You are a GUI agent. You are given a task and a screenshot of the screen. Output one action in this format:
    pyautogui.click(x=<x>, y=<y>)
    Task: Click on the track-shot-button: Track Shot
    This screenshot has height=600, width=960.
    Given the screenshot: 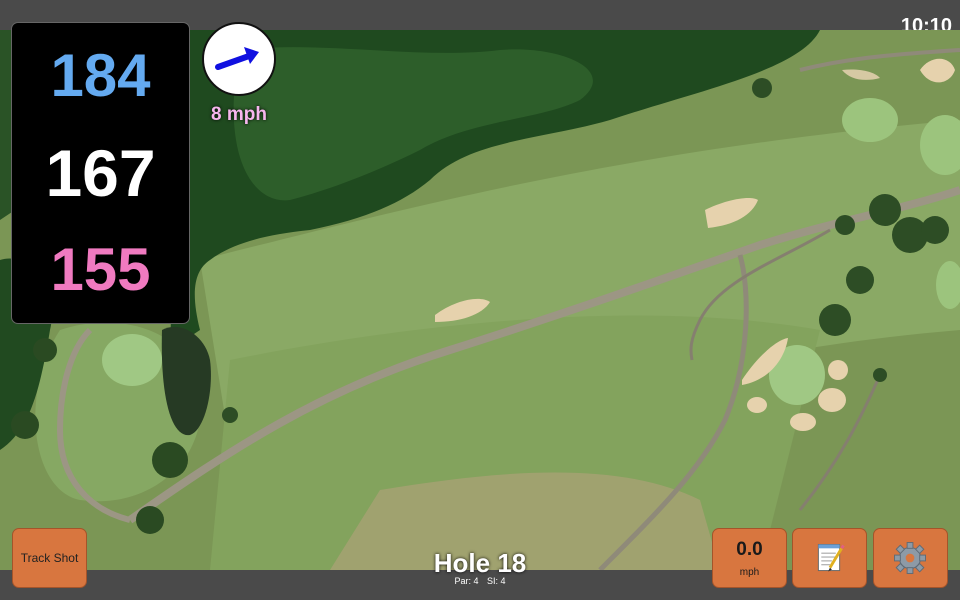 What is the action you would take?
    pyautogui.click(x=49, y=558)
    